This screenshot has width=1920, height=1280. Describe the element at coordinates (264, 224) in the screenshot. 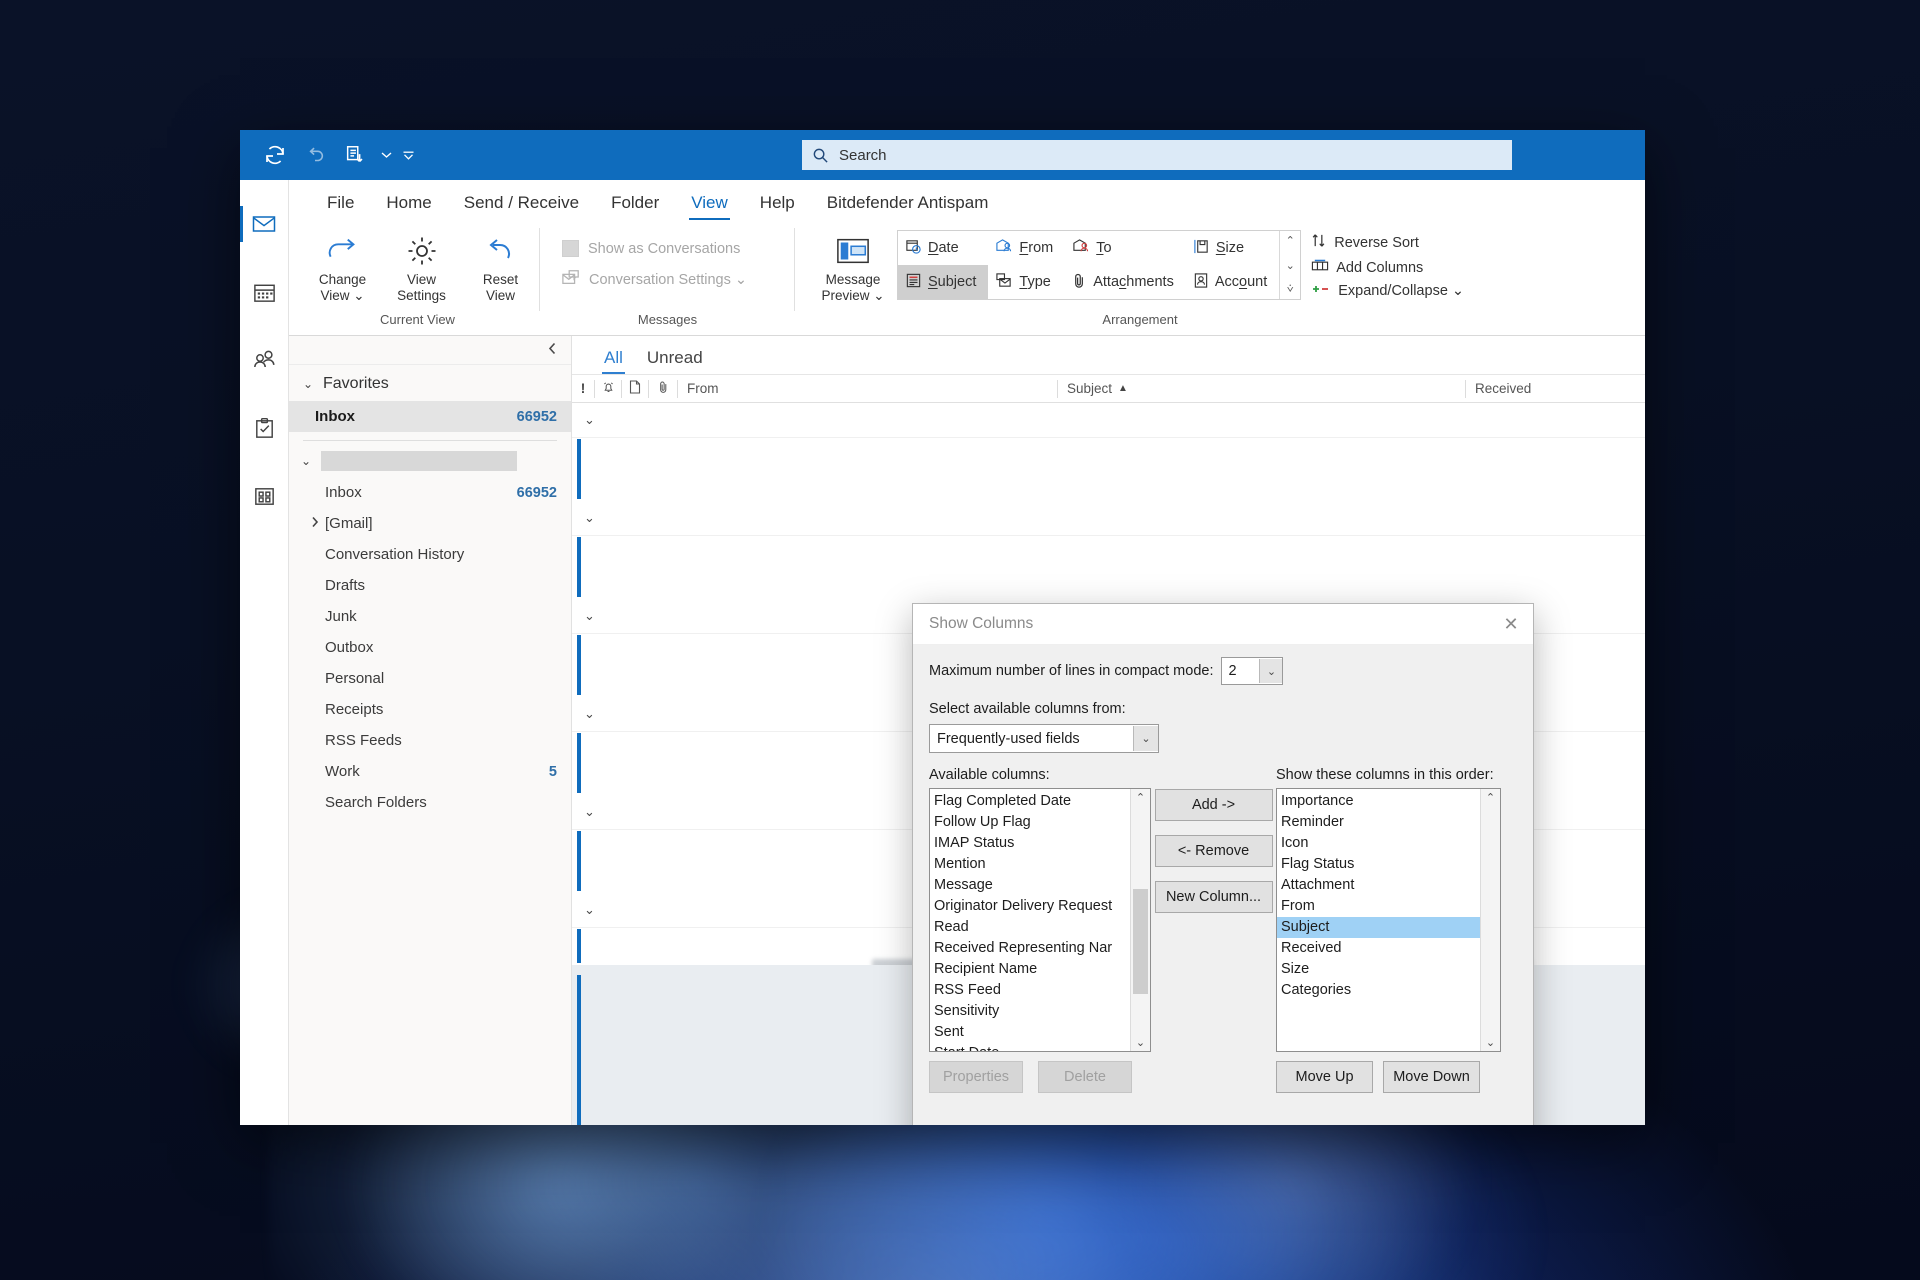

I see `mail-icon` at that location.